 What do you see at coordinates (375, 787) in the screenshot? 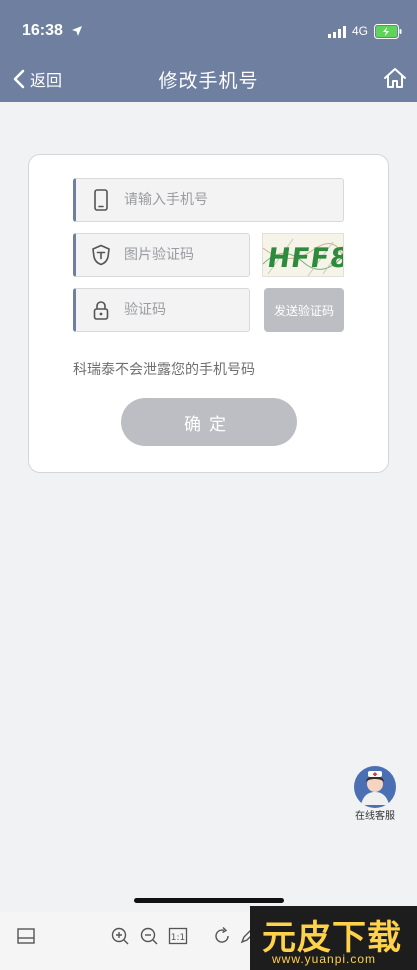
I see `nurse-avatar-icon` at bounding box center [375, 787].